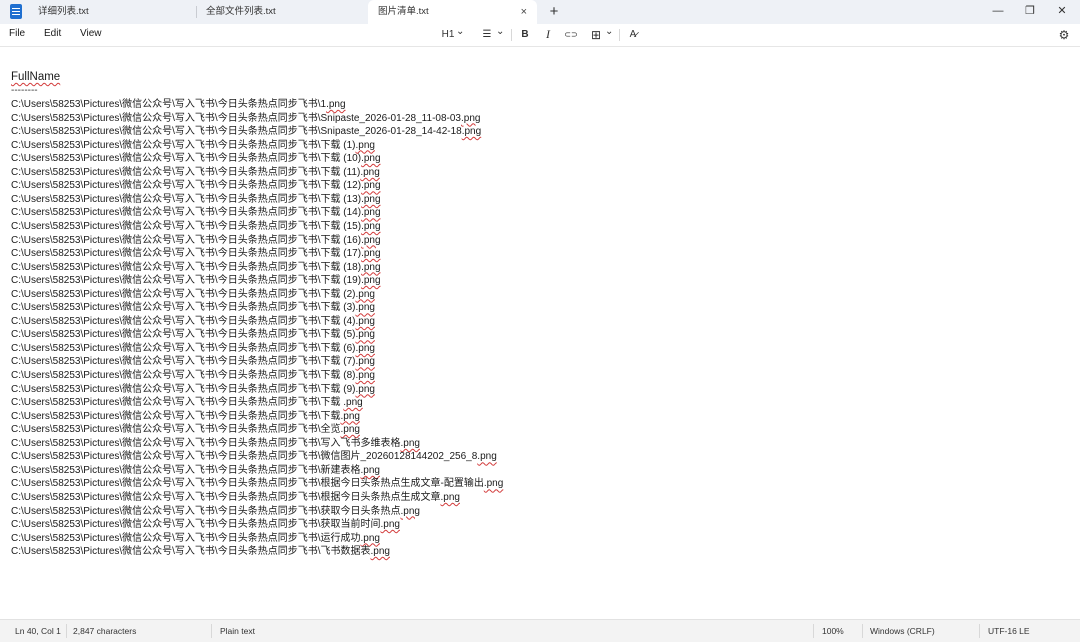 This screenshot has height=642, width=1080. What do you see at coordinates (540, 35) in the screenshot?
I see `menu-bar: File Edit View H1 ⌄ ☰ ⌄ B I ⊂⊃ ⊞ ⌄ A̷ ⚙` at bounding box center [540, 35].